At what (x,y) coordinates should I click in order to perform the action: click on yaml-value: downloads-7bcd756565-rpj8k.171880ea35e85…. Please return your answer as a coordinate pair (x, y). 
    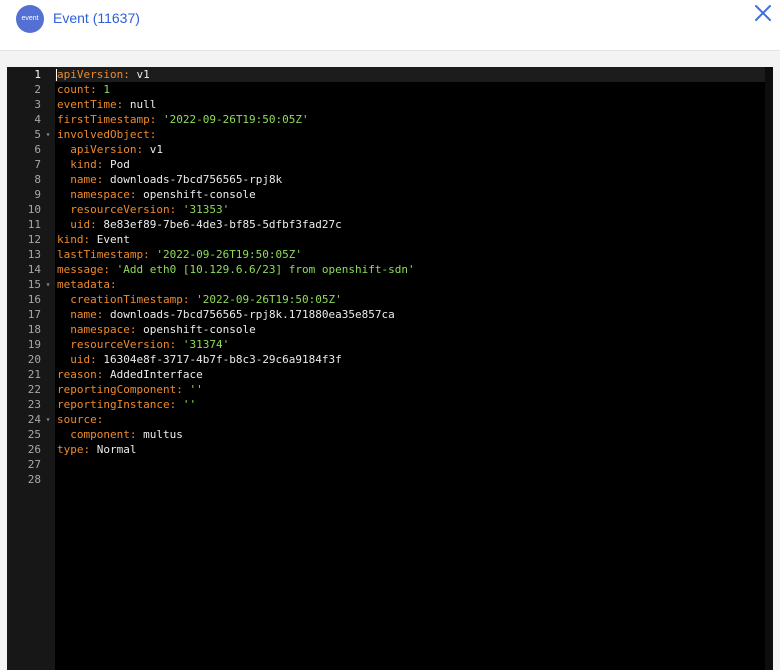
    Looking at the image, I should click on (249, 314).